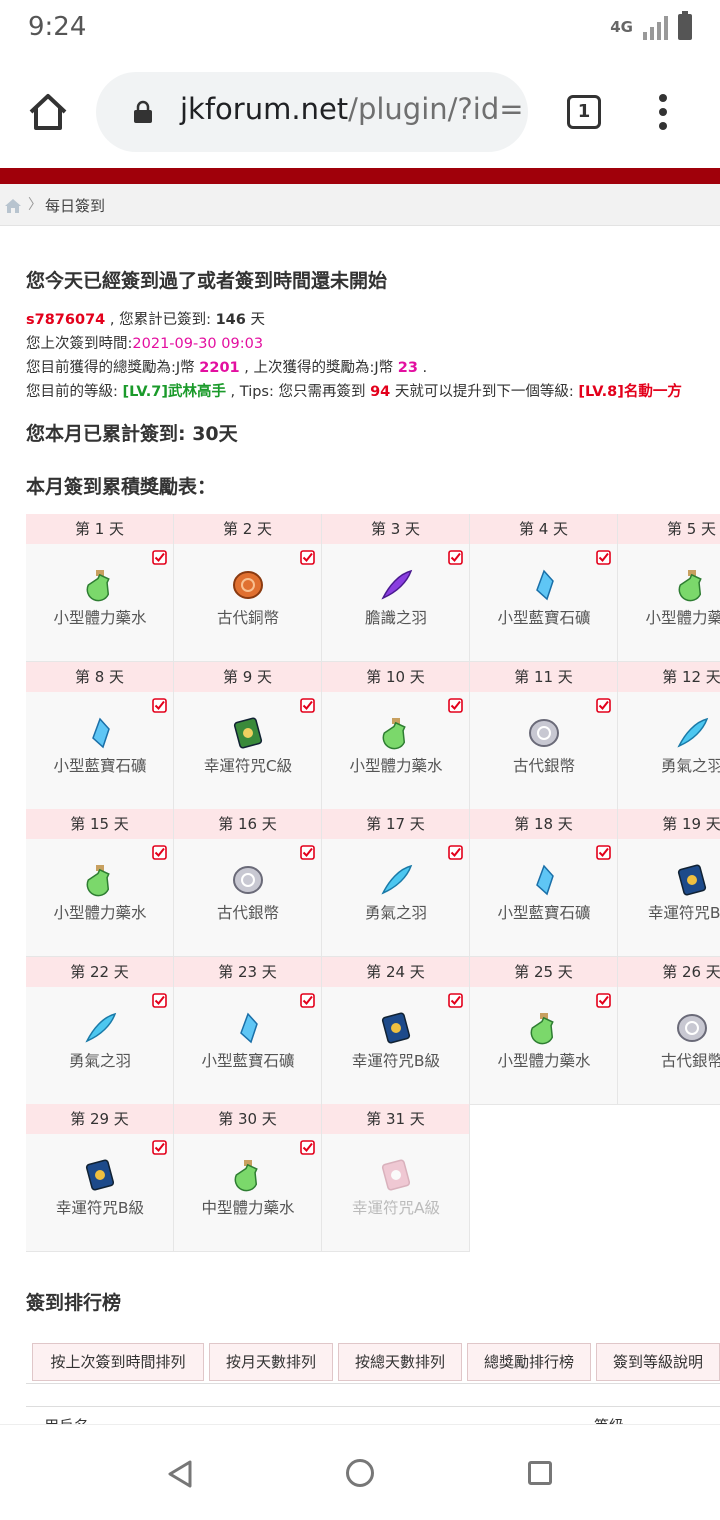 The image size is (720, 1520). Describe the element at coordinates (75, 205) in the screenshot. I see `breadcrumb-current: 每日簽到` at that location.